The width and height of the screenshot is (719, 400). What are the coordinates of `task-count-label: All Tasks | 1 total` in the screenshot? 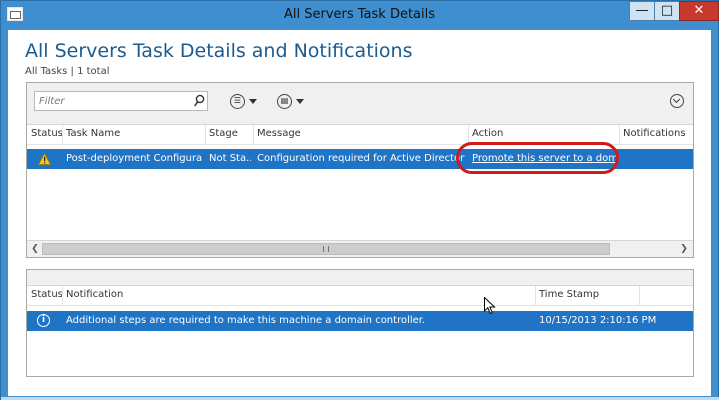 It's located at (67, 71).